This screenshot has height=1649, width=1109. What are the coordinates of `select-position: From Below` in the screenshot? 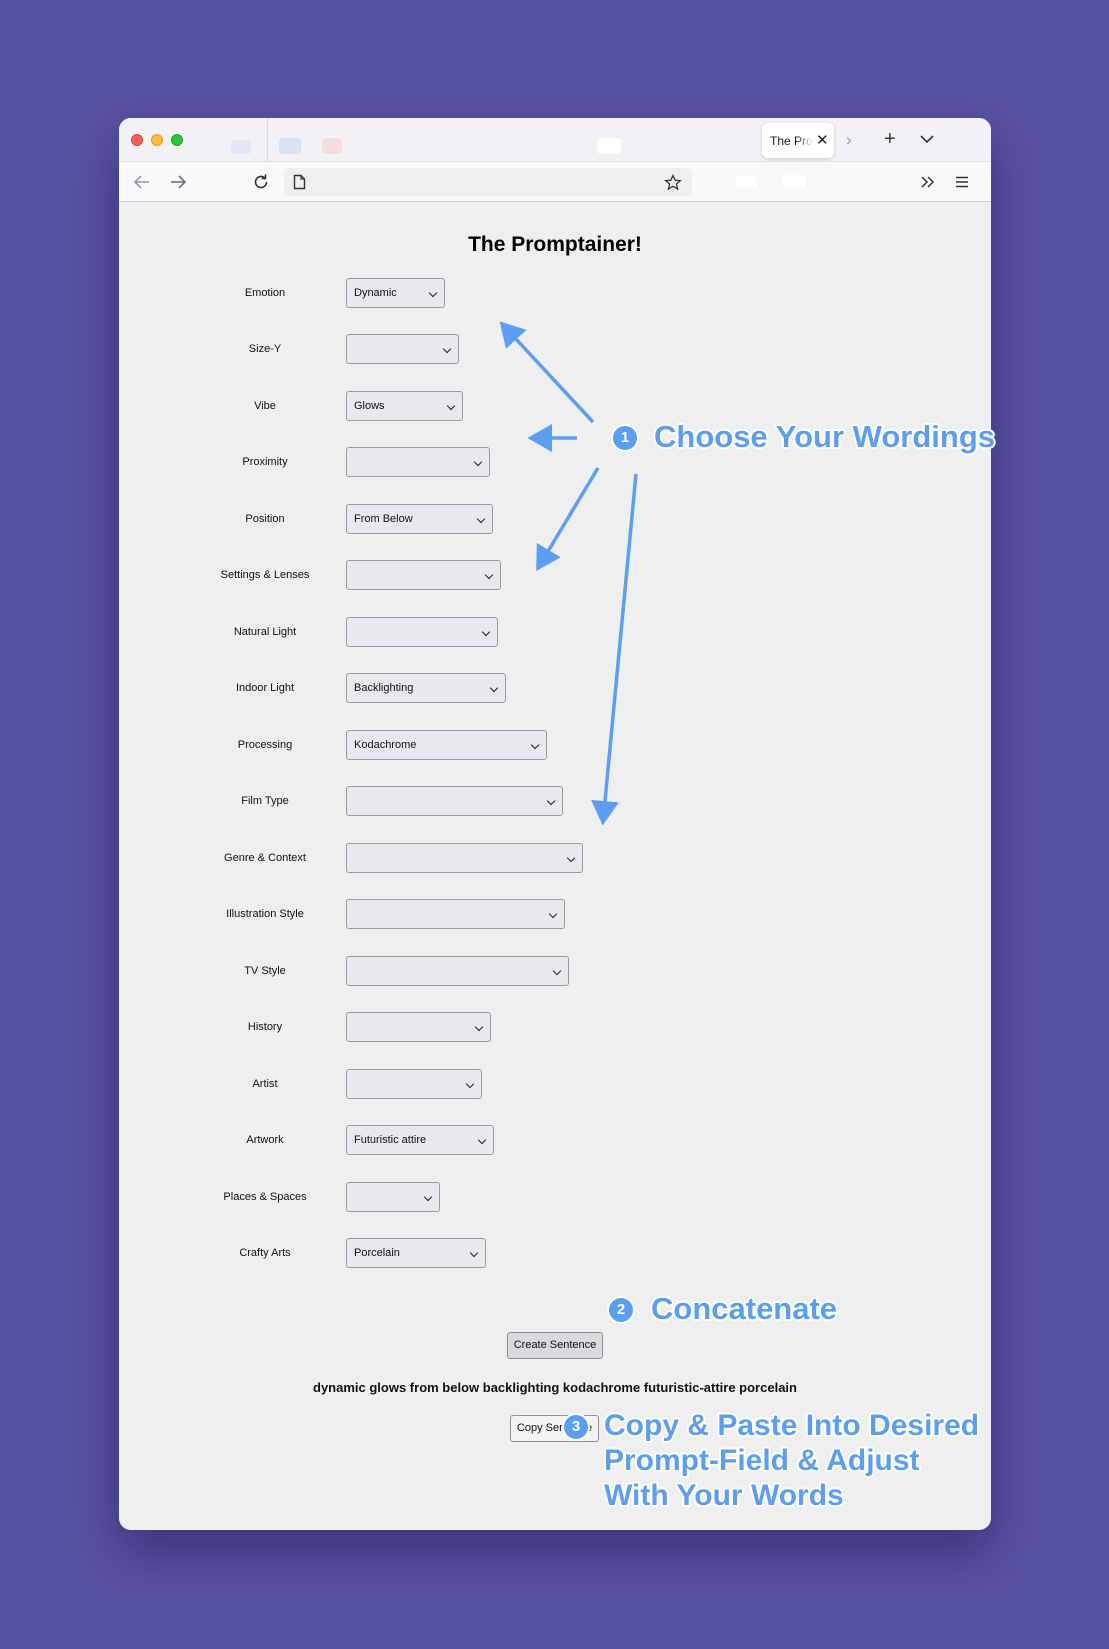 It's located at (419, 519).